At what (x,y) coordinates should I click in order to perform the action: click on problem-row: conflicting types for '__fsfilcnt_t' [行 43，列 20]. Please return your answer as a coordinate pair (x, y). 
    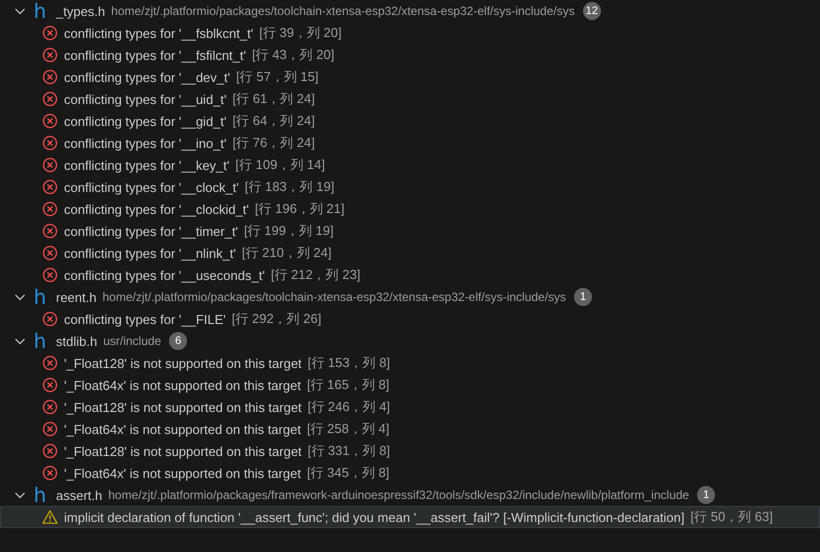
    Looking at the image, I should click on (410, 55).